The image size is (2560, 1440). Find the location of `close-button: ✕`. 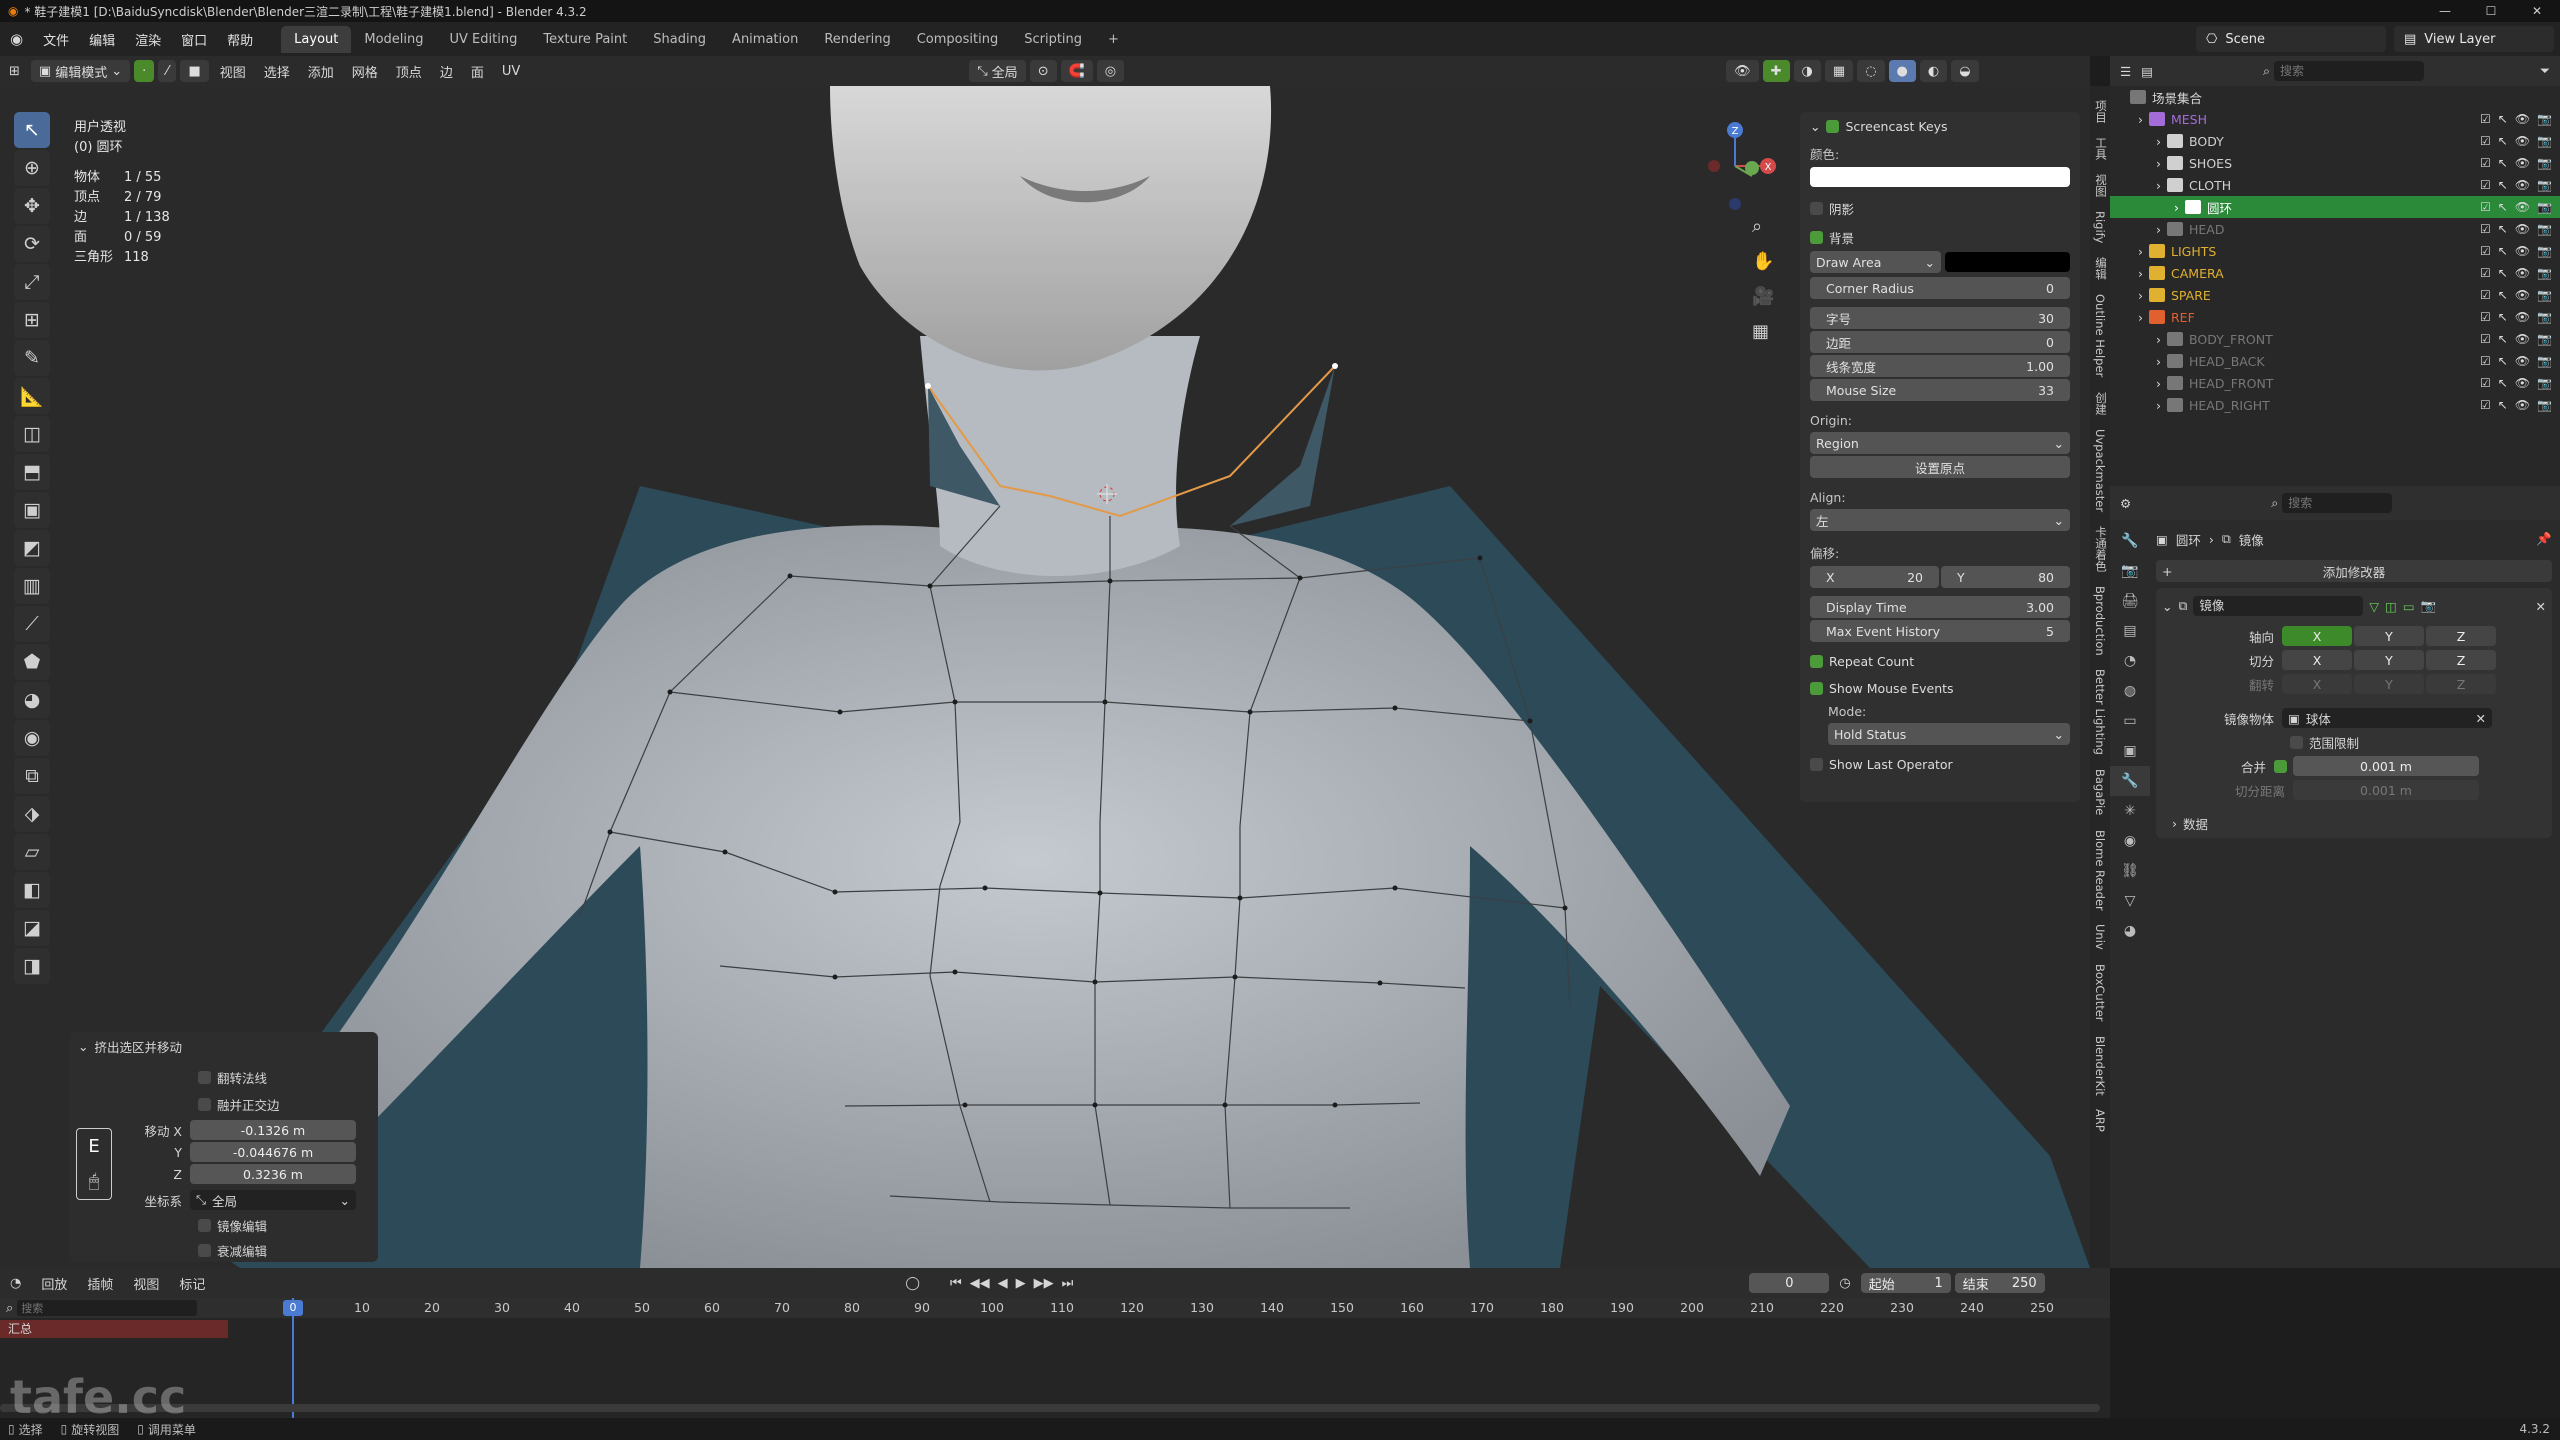

close-button: ✕ is located at coordinates (2537, 11).